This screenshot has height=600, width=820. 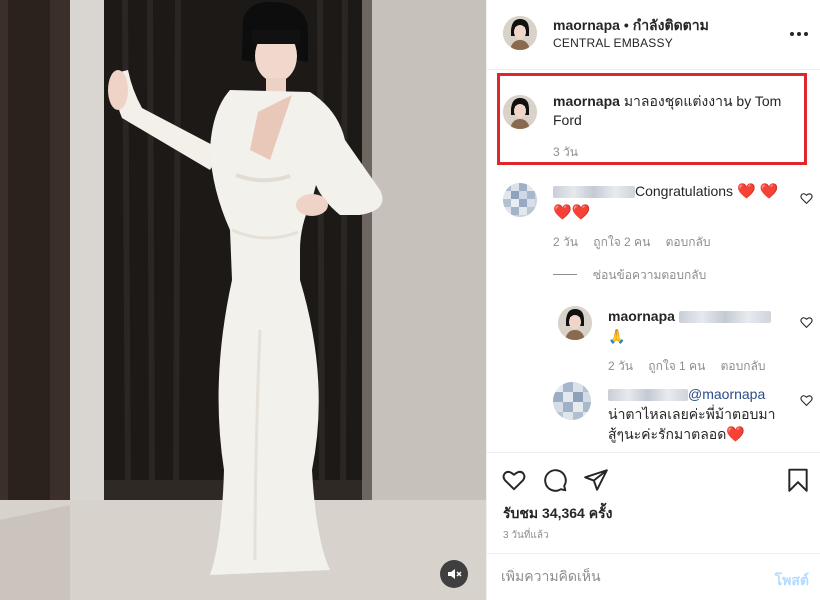 What do you see at coordinates (667, 434) in the screenshot?
I see `comment-3-line-2: สู้ๆนะค่ะรักมาตลอด` at bounding box center [667, 434].